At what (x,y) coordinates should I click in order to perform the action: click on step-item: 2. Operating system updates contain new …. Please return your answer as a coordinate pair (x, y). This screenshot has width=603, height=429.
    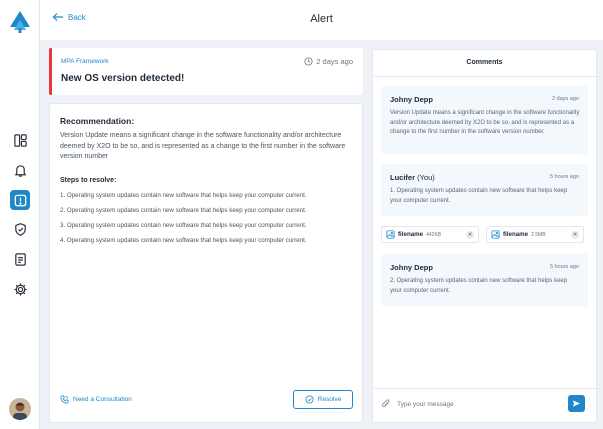
    Looking at the image, I should click on (183, 210).